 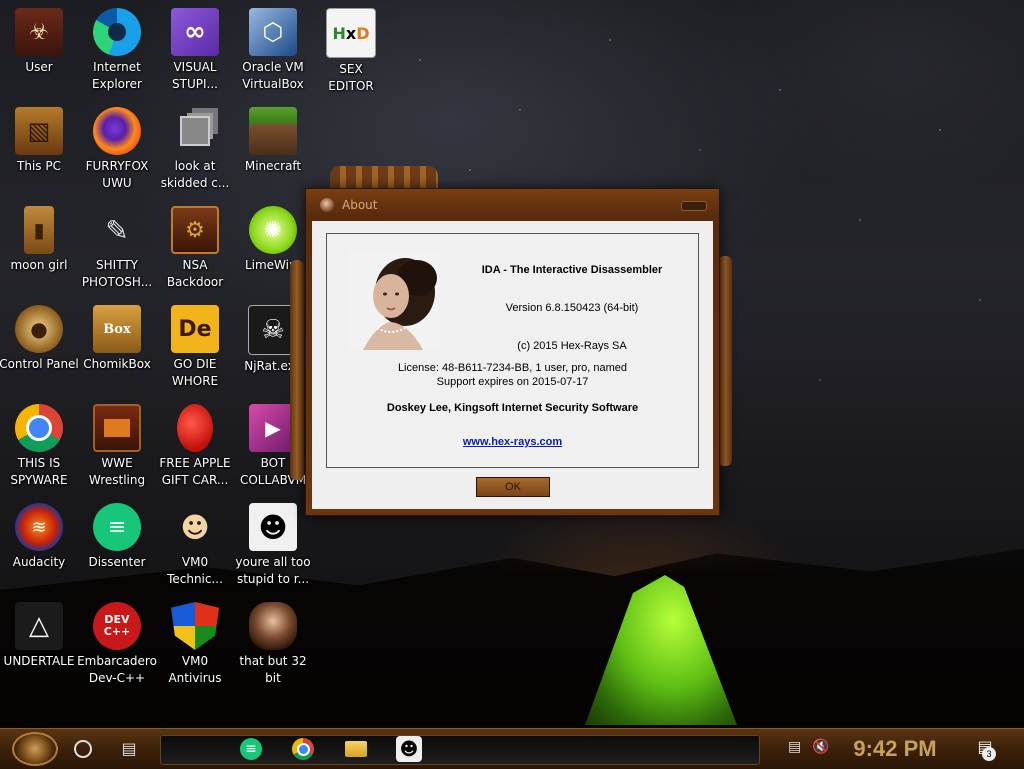 What do you see at coordinates (117, 131) in the screenshot?
I see `firefox-icon` at bounding box center [117, 131].